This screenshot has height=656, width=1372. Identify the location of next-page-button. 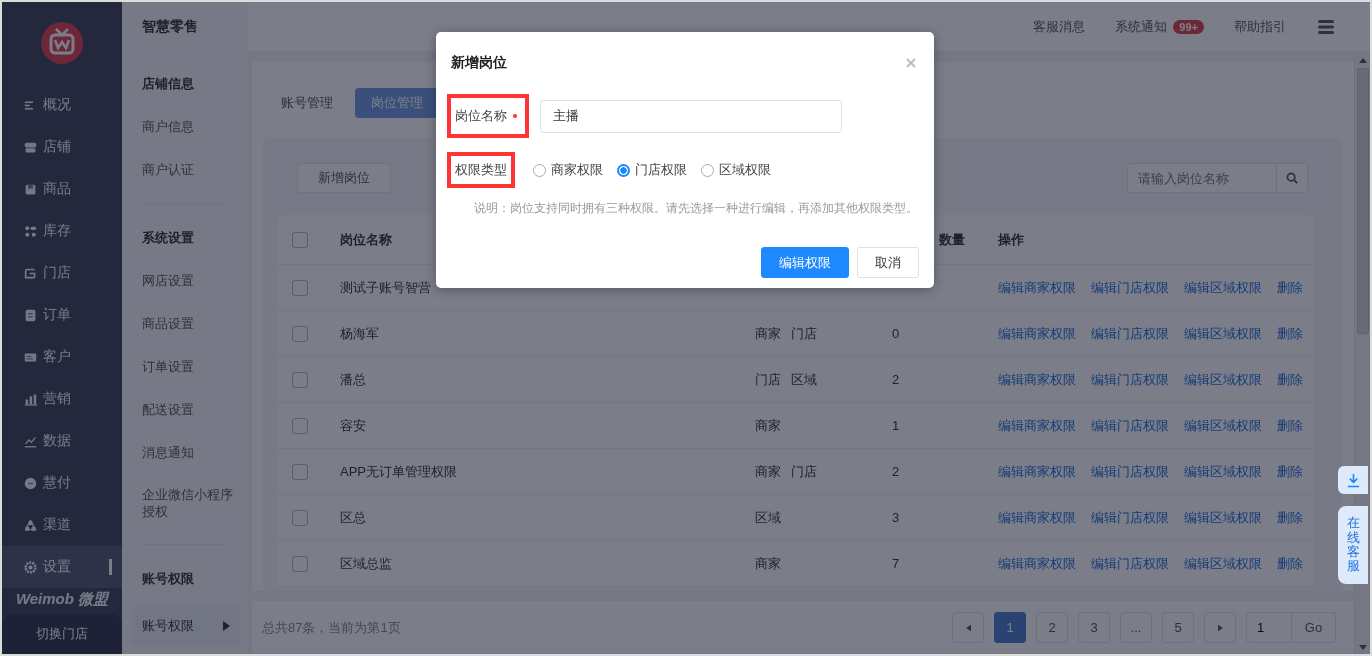
(1220, 627).